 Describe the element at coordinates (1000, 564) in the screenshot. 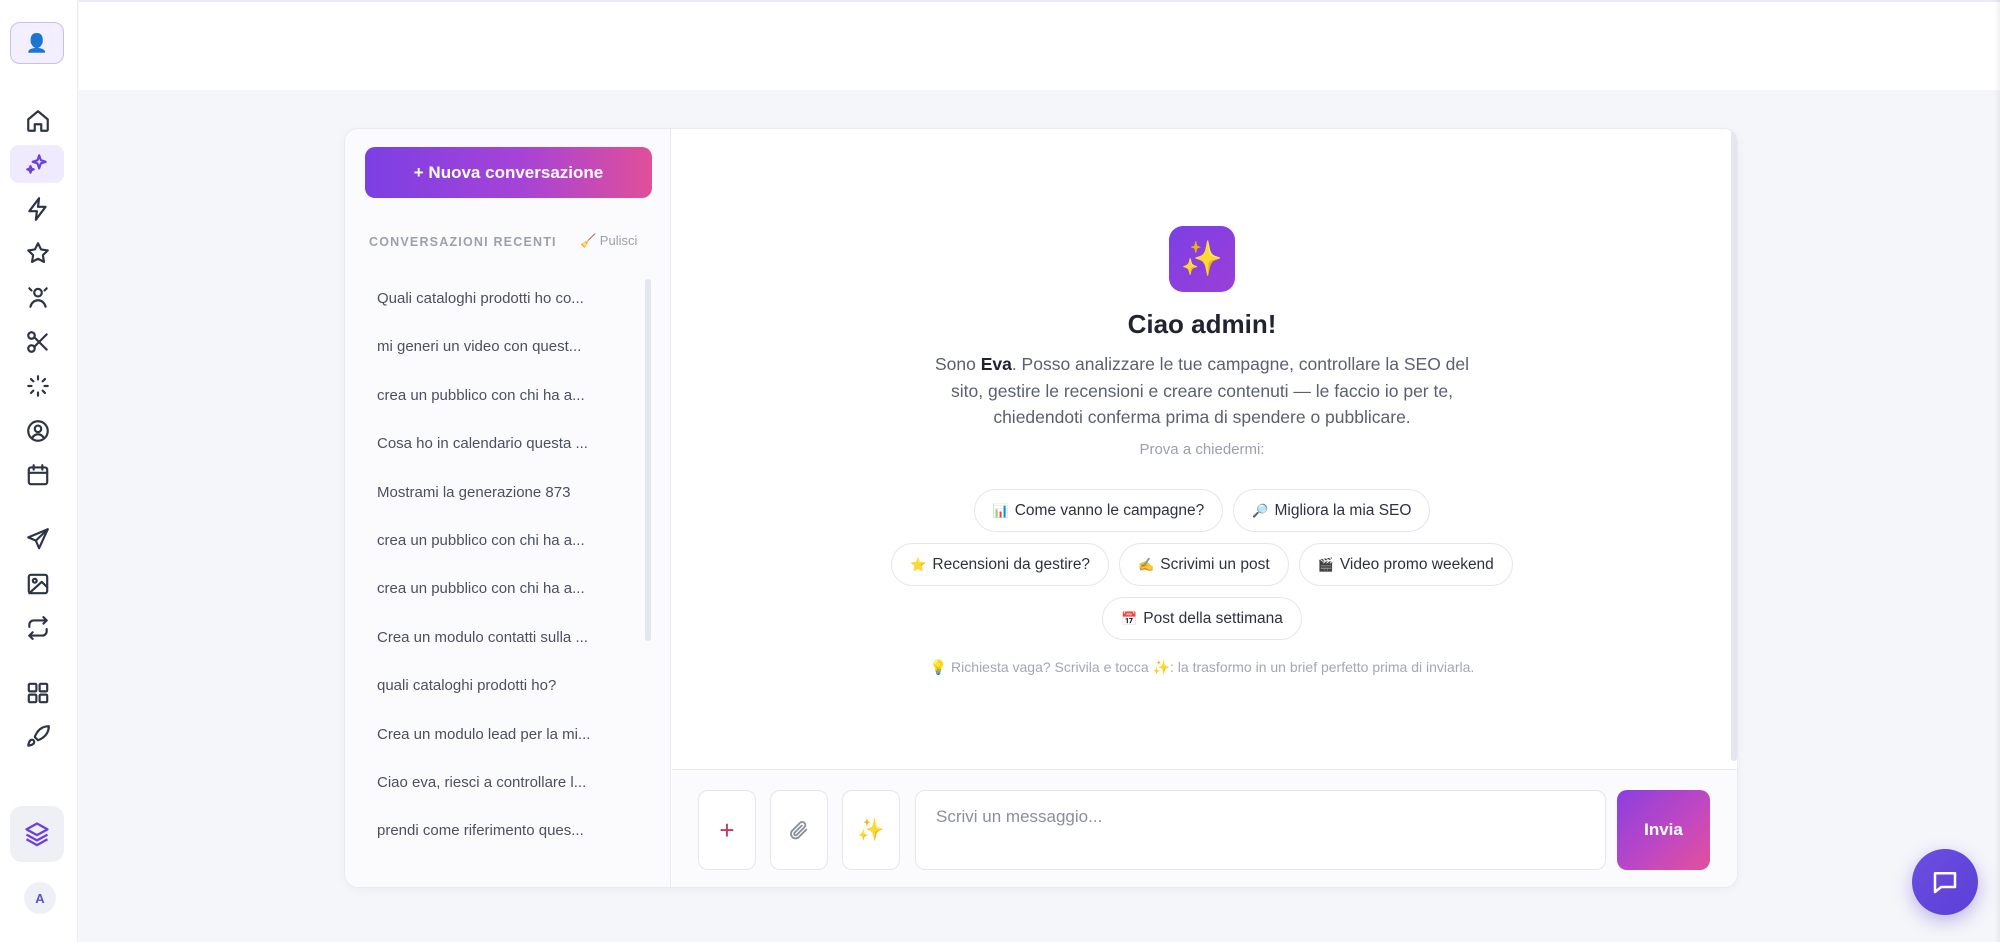

I see `suggestion-chip-reviews: ⭐ Recensioni da gestire?` at that location.